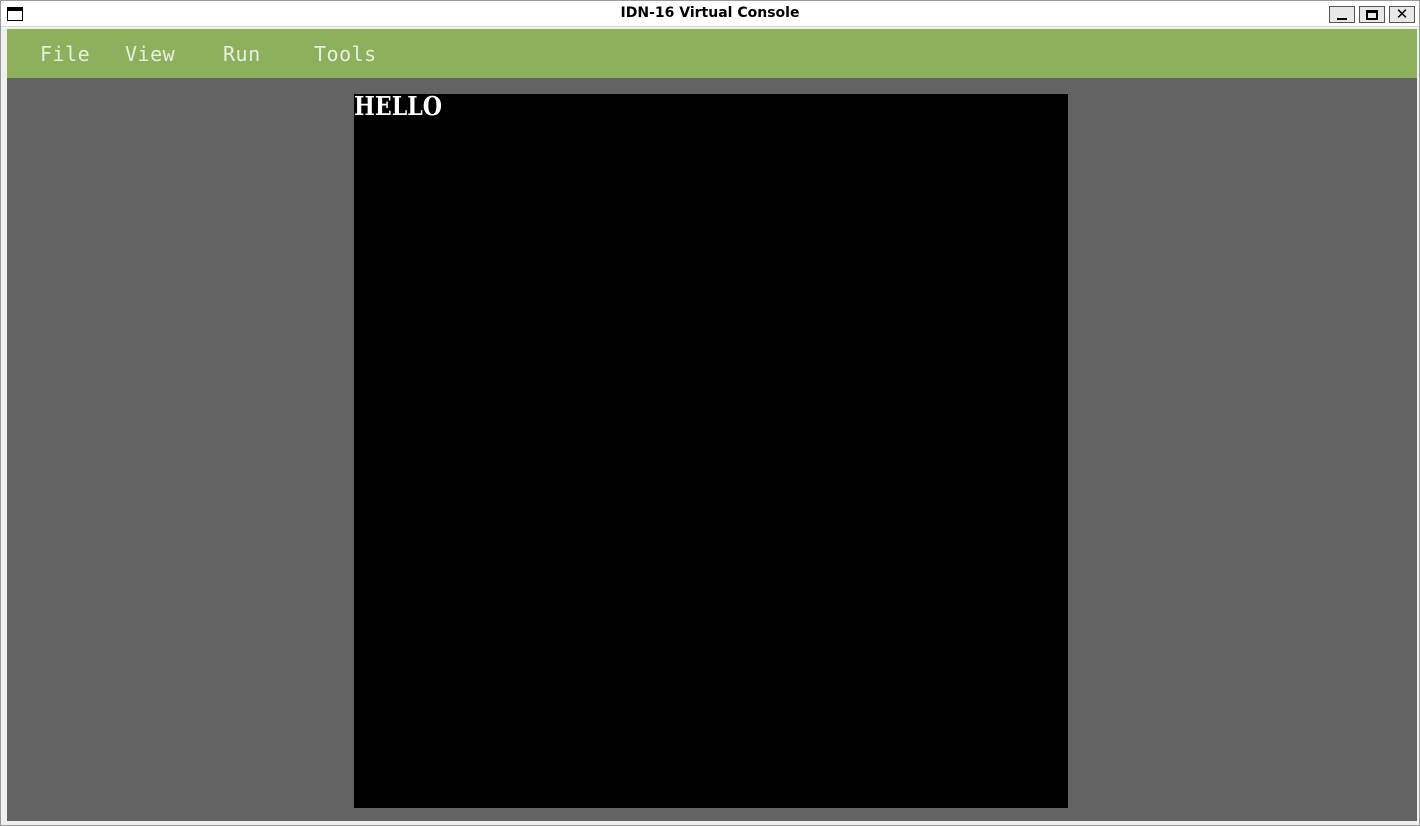  I want to click on menu-file: File, so click(65, 54).